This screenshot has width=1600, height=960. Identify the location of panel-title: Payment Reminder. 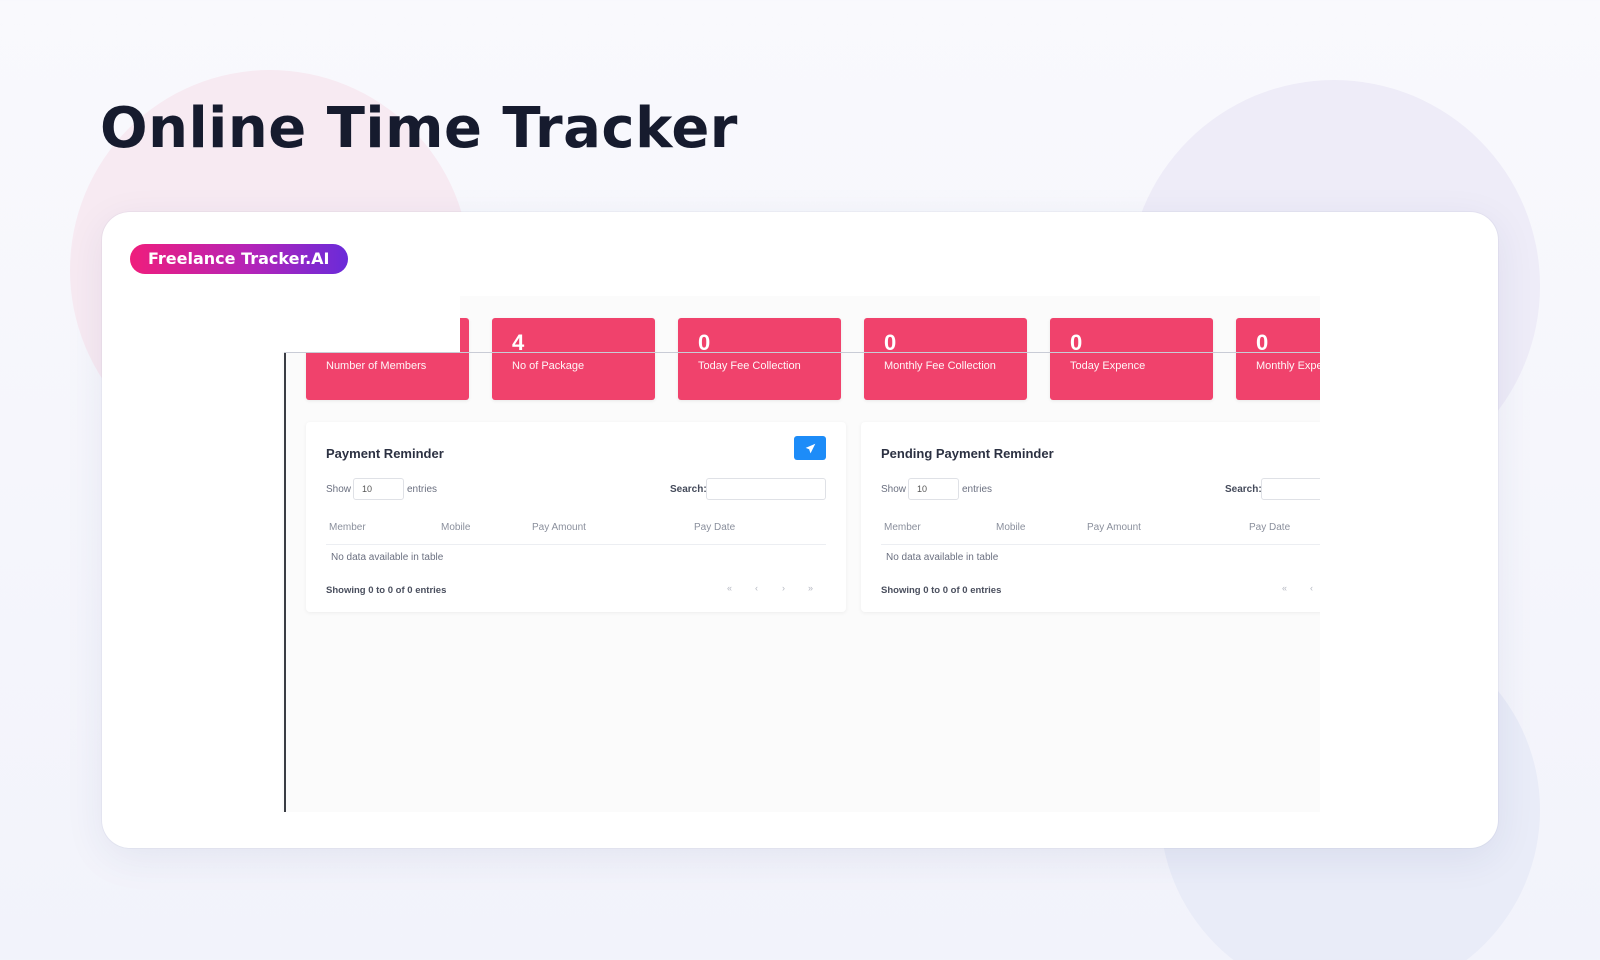
(385, 453).